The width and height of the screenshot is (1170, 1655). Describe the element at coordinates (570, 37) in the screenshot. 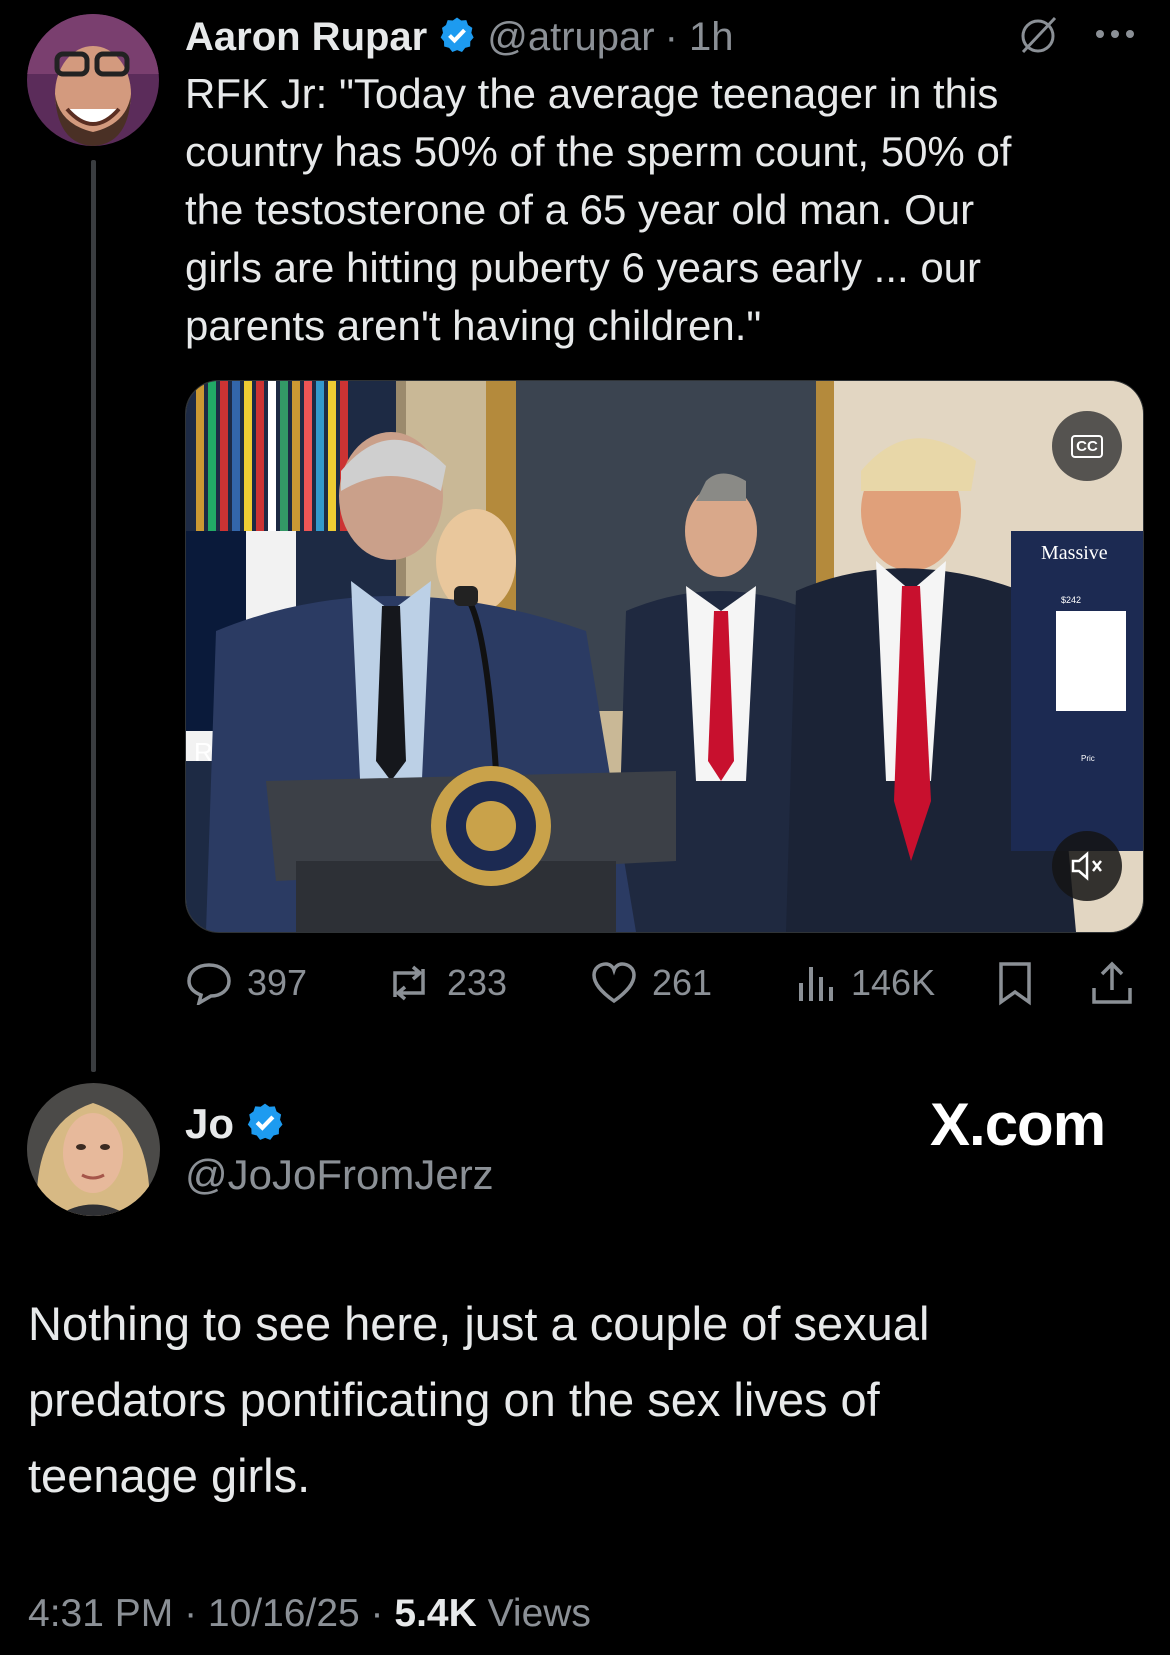

I see `author-handle: @atrupar` at that location.